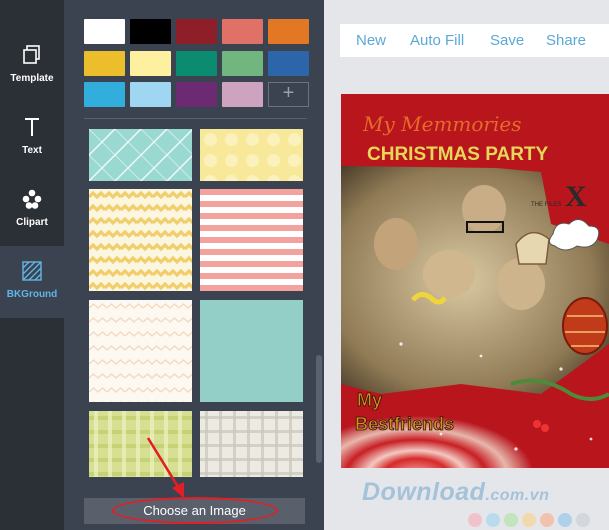  I want to click on pattern-gray-plaid, so click(251, 444).